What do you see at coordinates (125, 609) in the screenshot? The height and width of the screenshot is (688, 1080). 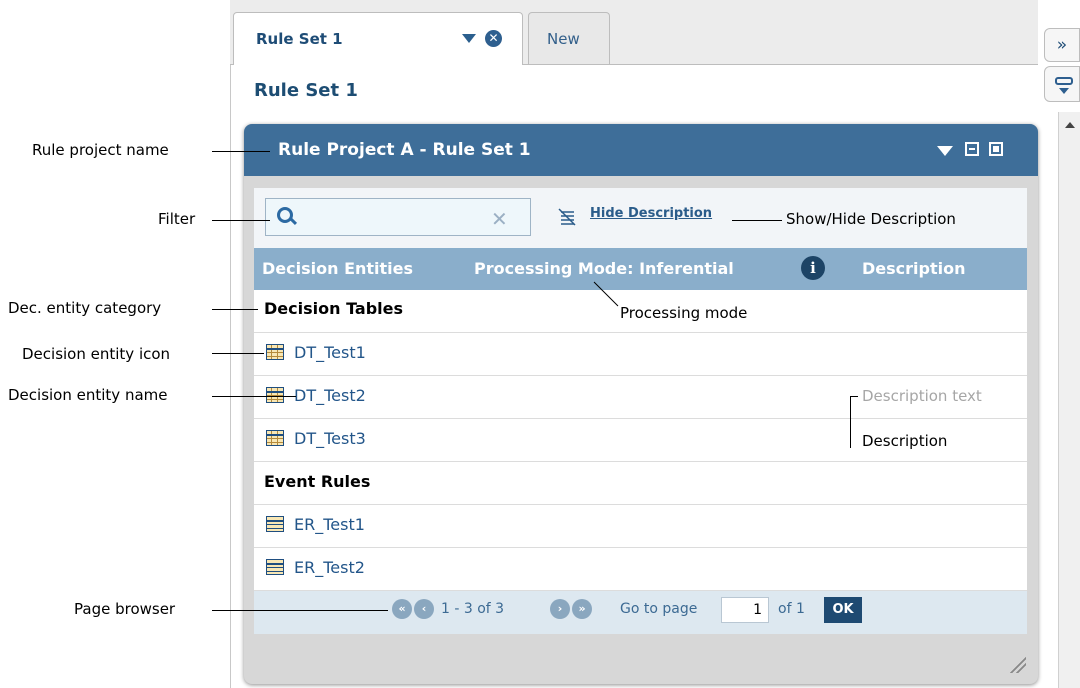 I see `callout-page-browser: Page browser` at bounding box center [125, 609].